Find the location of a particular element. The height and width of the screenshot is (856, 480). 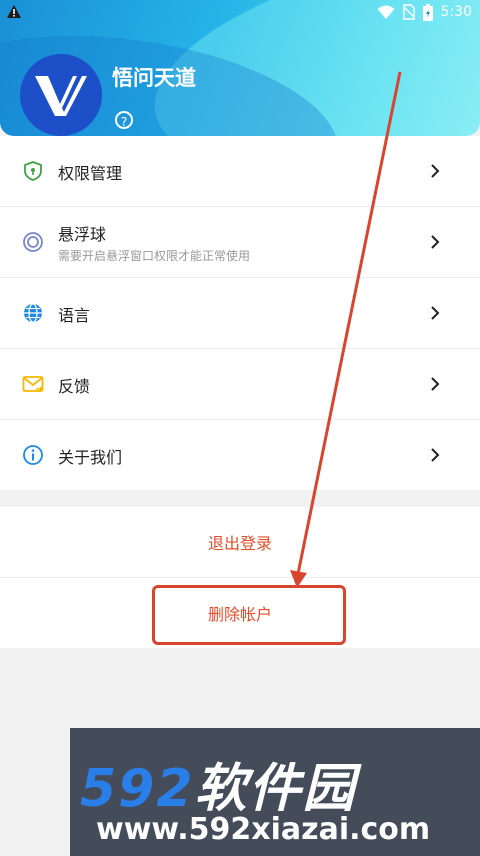

watermark-brand: 592软件园 is located at coordinates (218, 783).